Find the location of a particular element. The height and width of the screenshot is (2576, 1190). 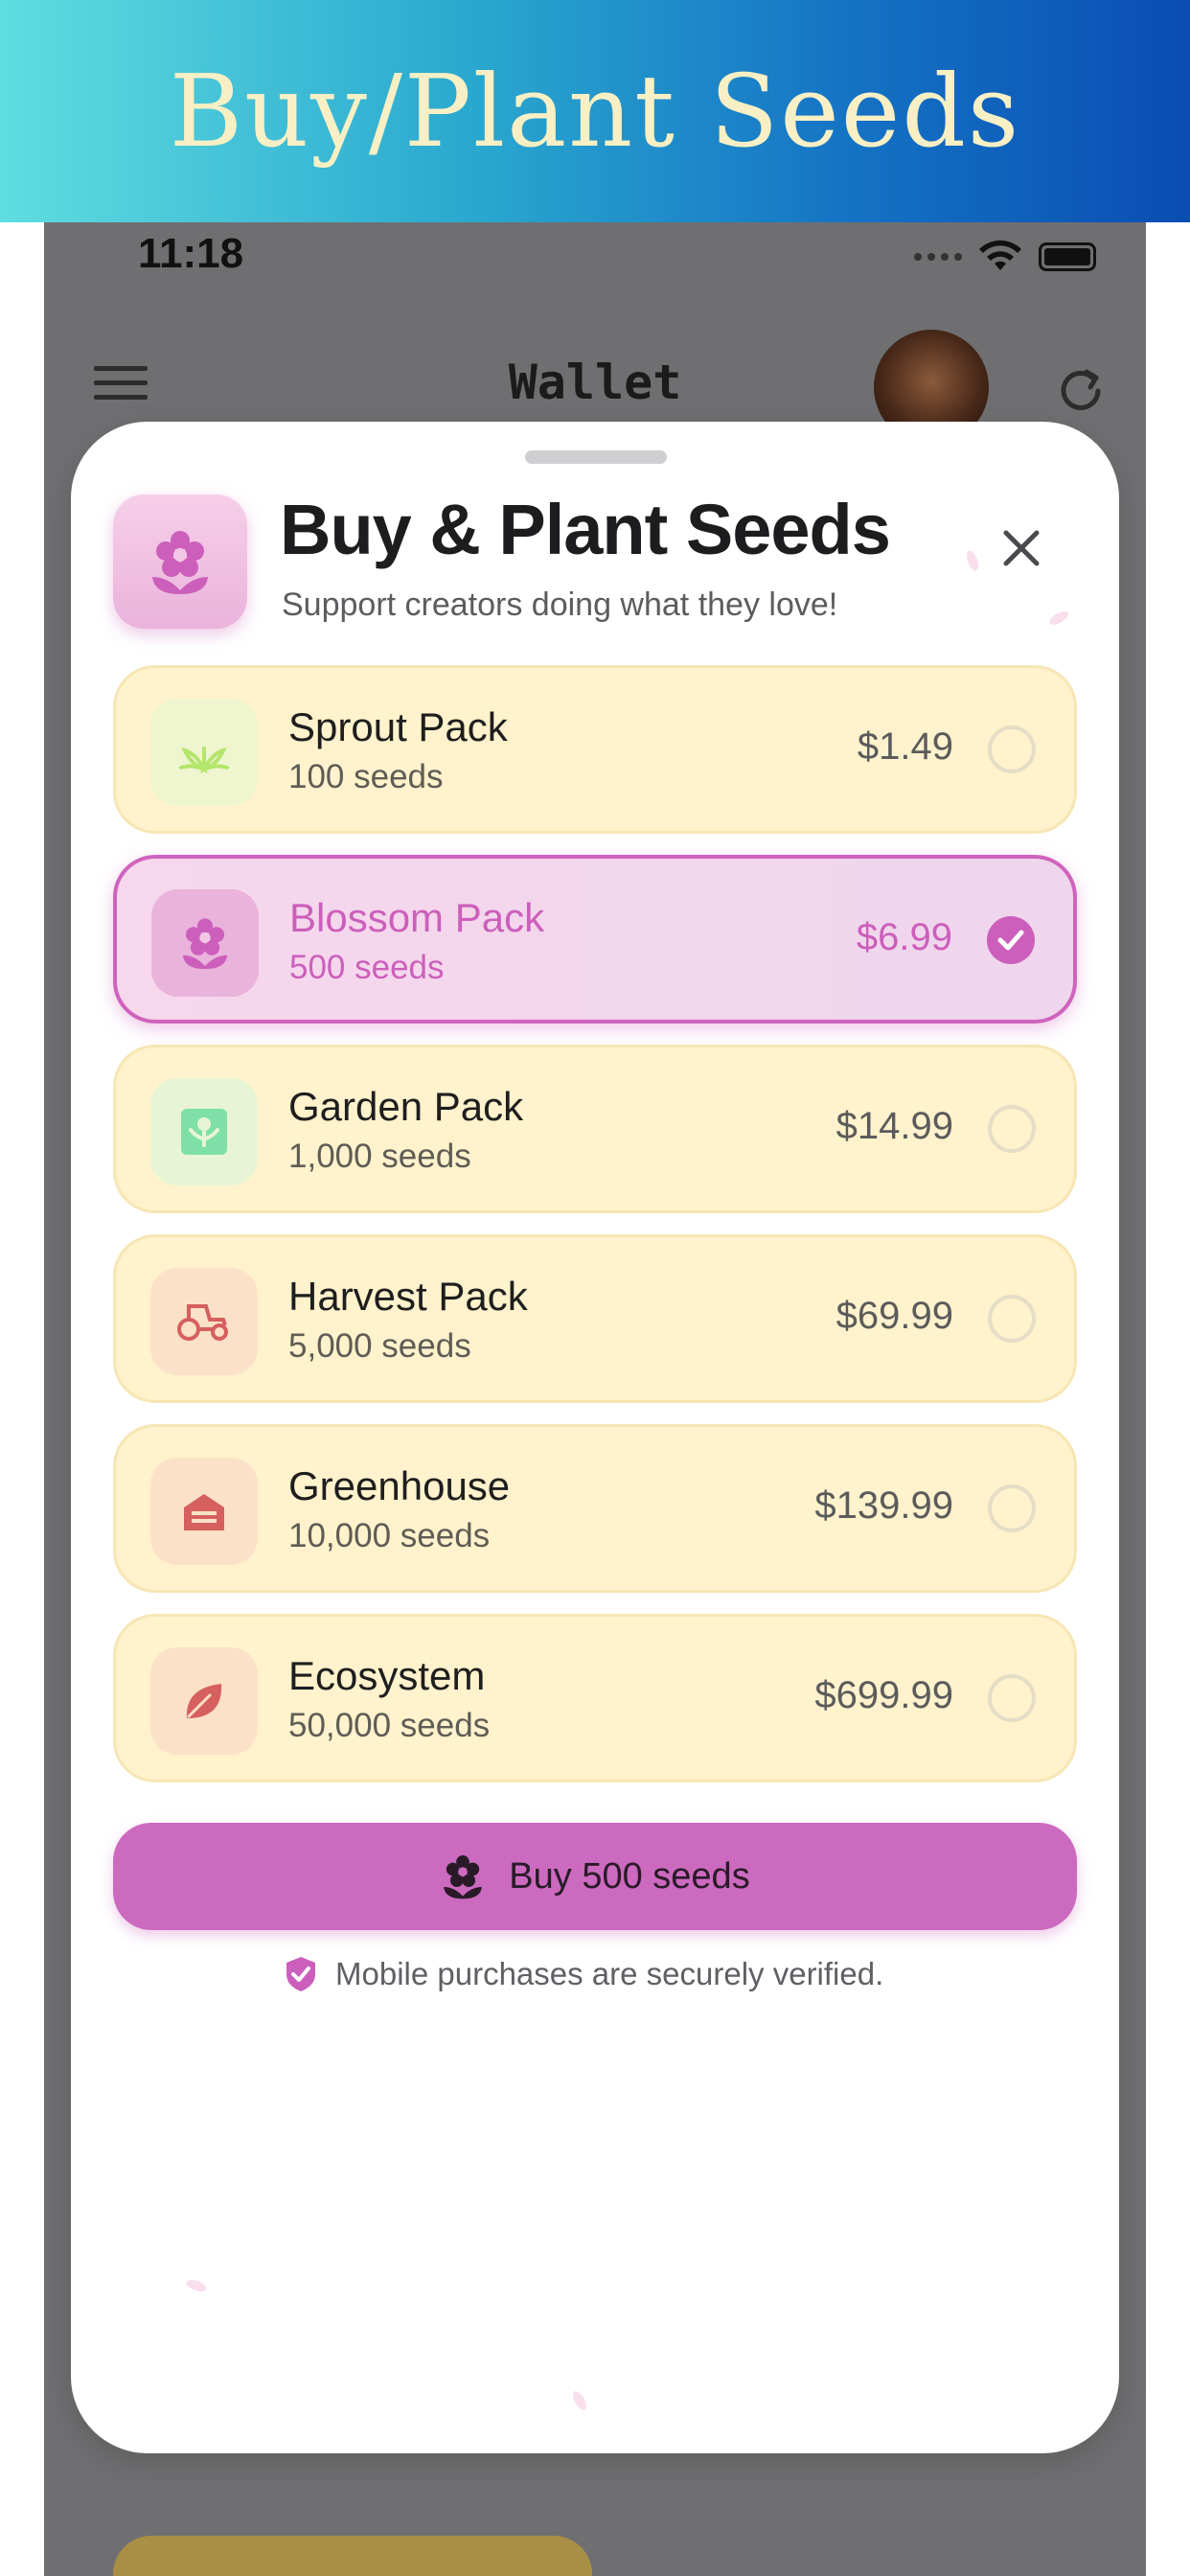

pack-option-sprout: Sprout Pack 100 seeds $1.49 is located at coordinates (595, 749).